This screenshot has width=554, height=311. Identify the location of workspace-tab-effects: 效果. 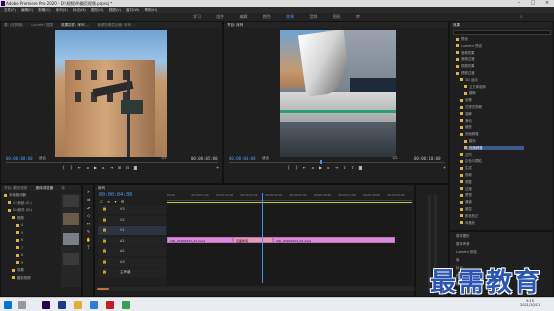
(290, 16).